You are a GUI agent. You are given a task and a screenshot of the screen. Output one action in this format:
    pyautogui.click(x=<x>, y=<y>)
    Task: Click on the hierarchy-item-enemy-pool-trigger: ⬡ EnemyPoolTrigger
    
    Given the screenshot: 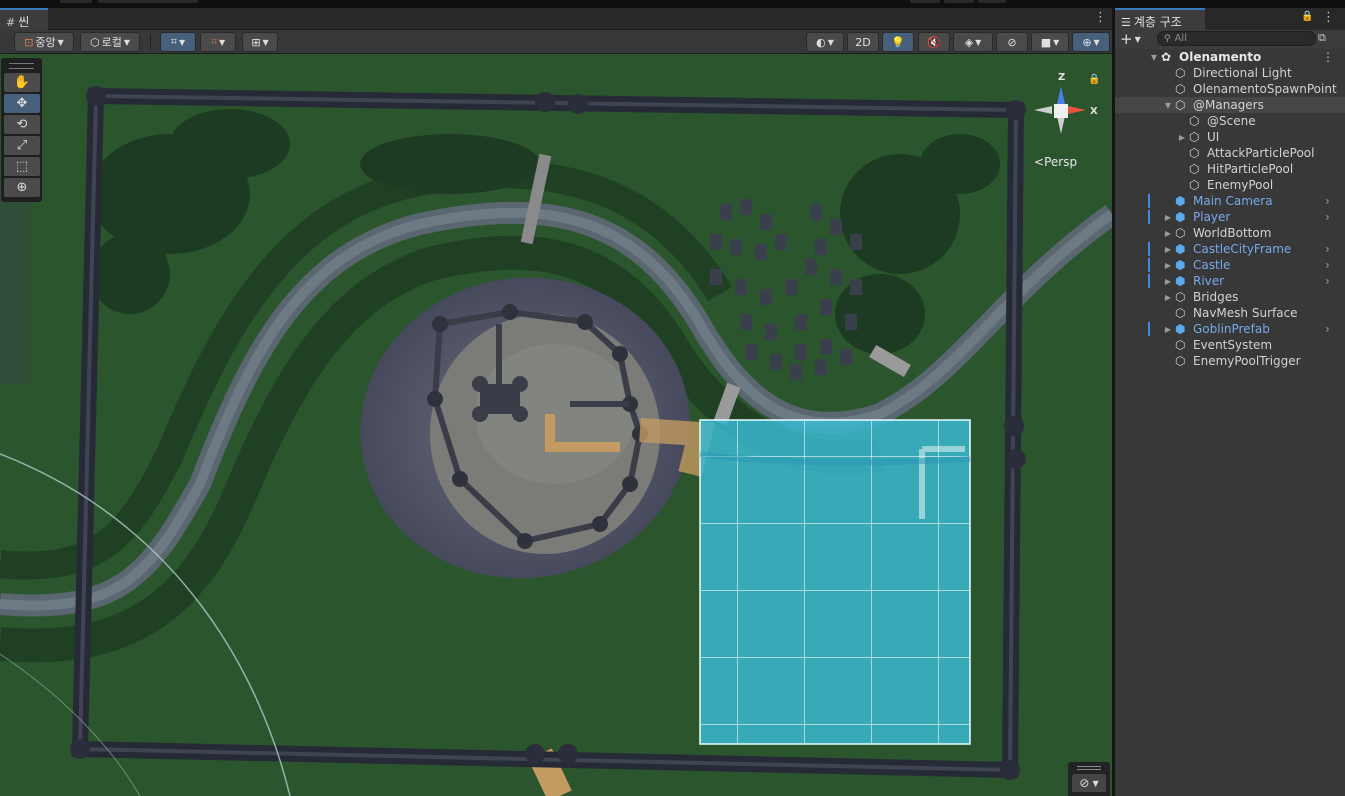 What is the action you would take?
    pyautogui.click(x=1230, y=361)
    